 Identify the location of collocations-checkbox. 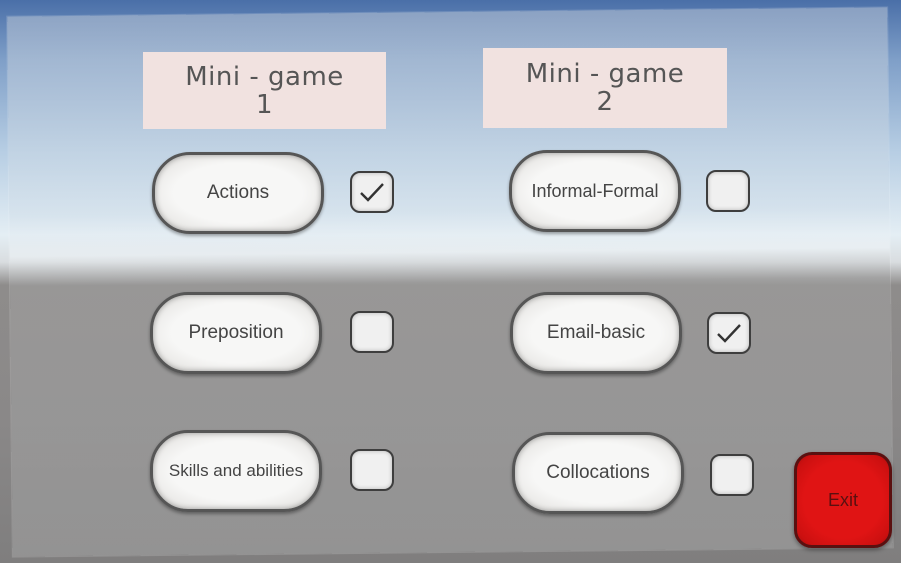
(732, 475).